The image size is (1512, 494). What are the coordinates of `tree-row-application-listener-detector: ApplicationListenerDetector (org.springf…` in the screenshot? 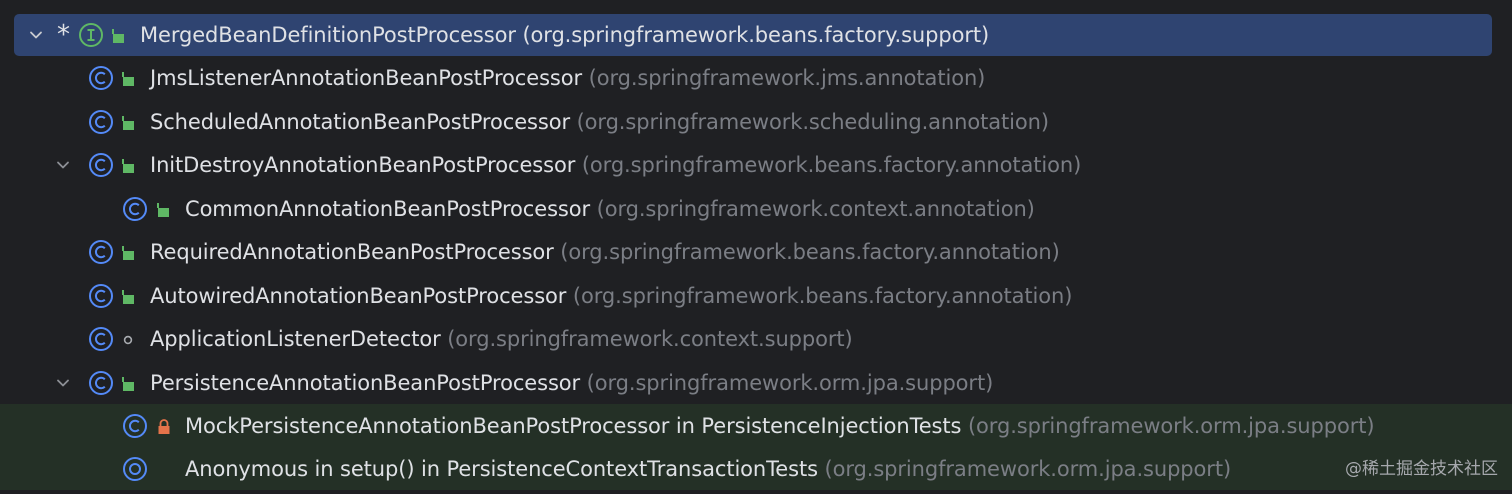 It's located at (756, 338).